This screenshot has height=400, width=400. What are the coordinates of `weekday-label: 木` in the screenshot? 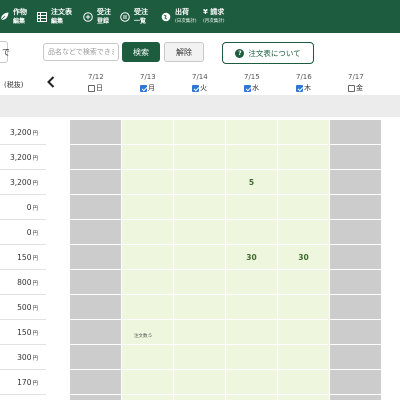 It's located at (307, 88).